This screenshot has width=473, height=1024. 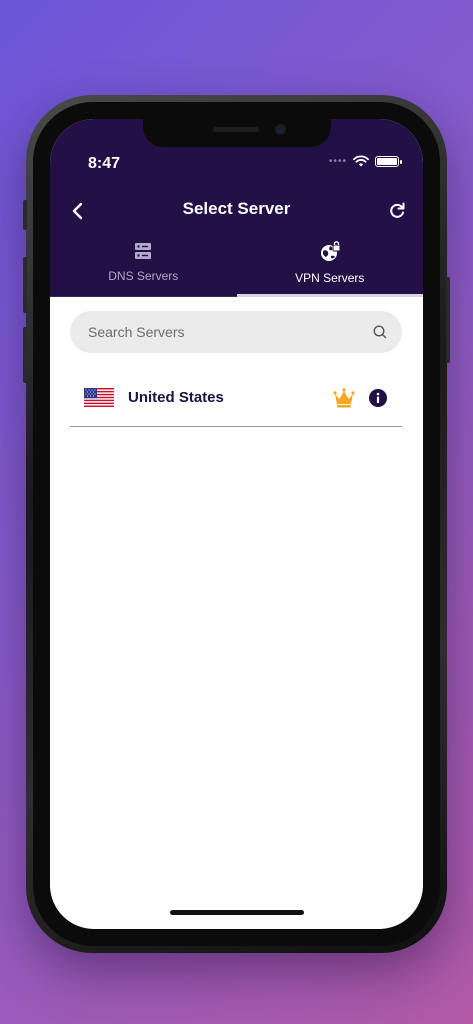 What do you see at coordinates (448, 320) in the screenshot?
I see `power-button` at bounding box center [448, 320].